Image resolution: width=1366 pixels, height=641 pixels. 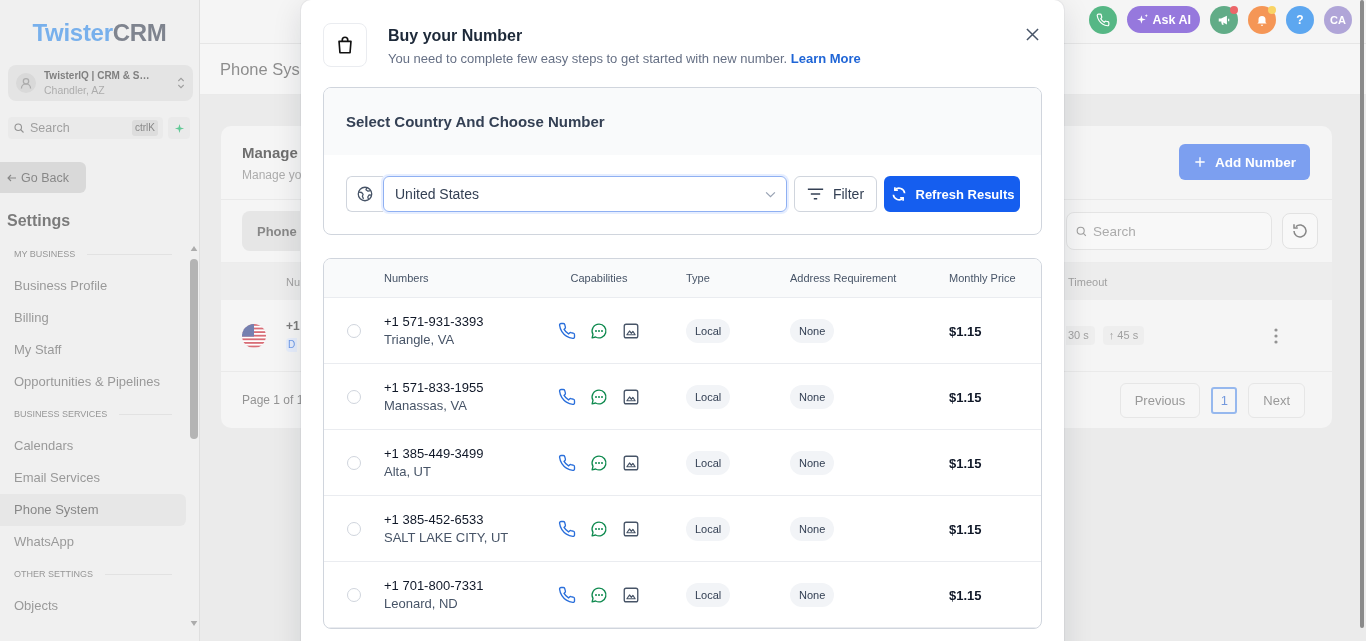 What do you see at coordinates (1224, 400) in the screenshot?
I see `page-number-button: 1` at bounding box center [1224, 400].